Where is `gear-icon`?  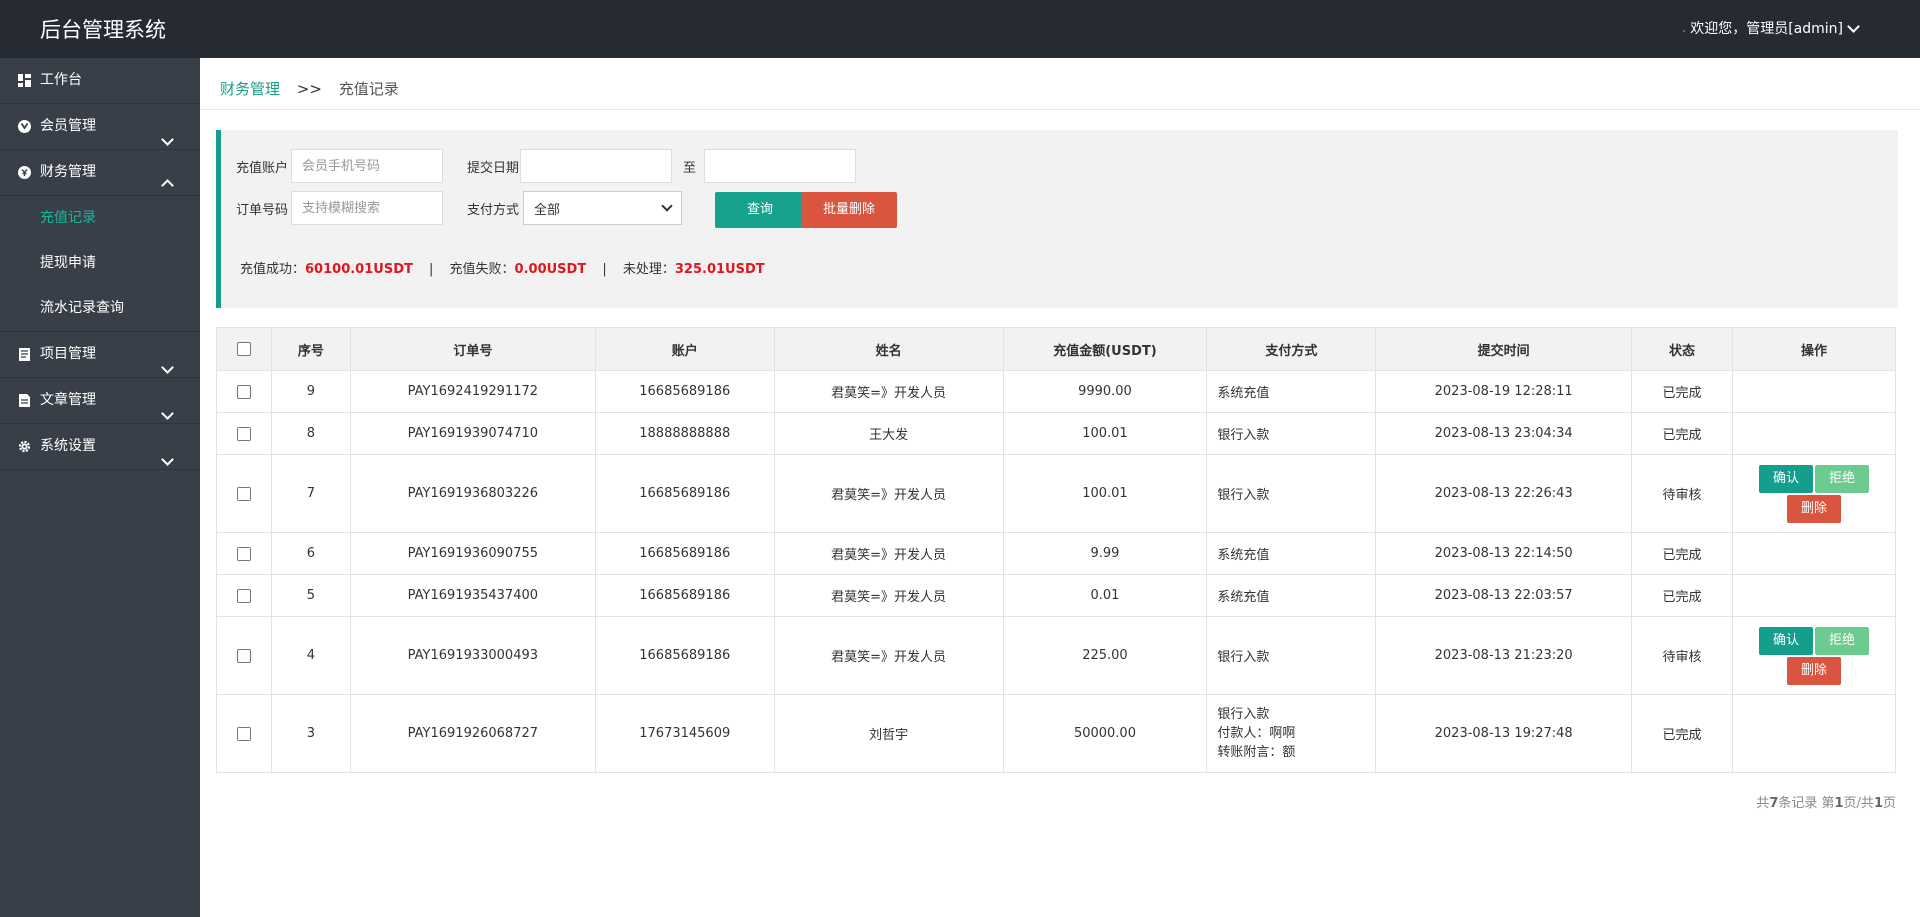 gear-icon is located at coordinates (24, 446).